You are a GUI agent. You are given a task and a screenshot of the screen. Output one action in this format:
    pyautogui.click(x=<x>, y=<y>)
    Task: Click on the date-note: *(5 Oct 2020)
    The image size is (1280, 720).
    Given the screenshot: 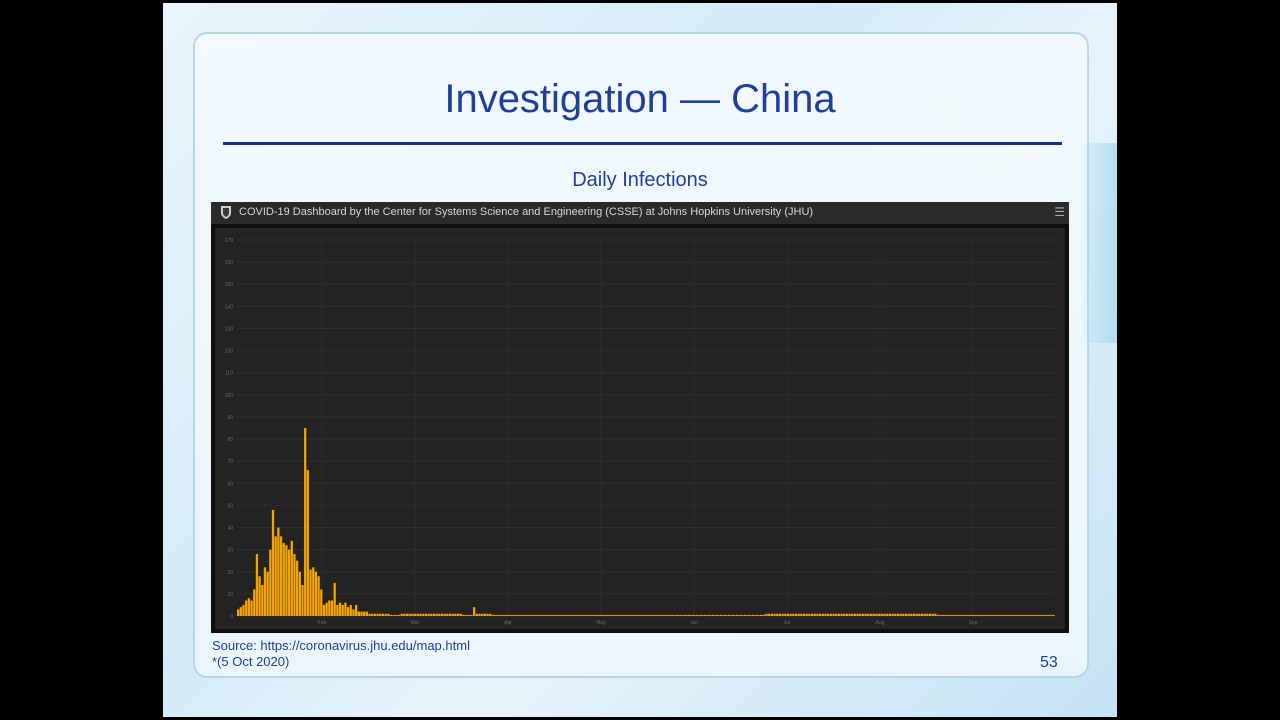 What is the action you would take?
    pyautogui.click(x=251, y=661)
    